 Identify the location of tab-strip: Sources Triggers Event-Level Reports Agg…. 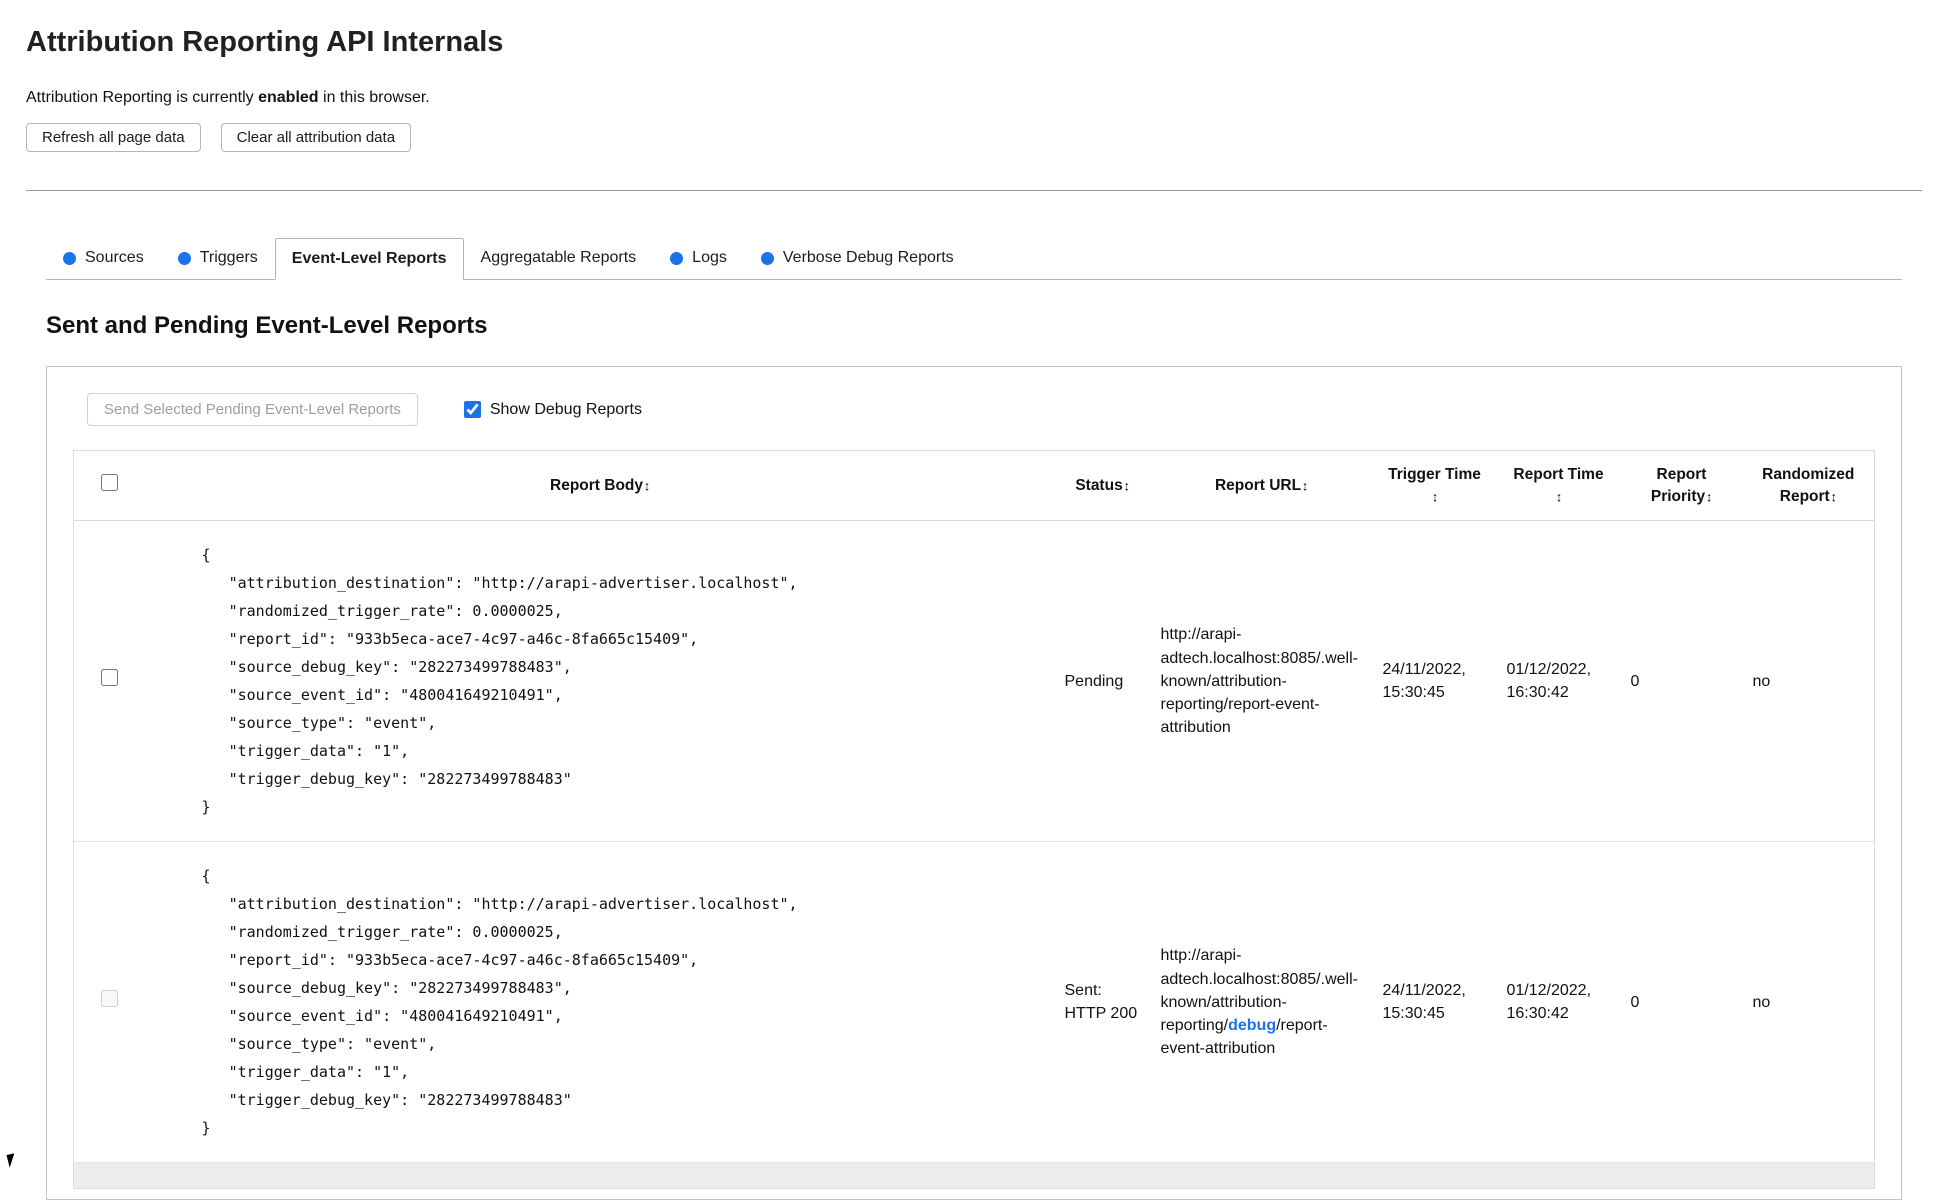
(974, 258).